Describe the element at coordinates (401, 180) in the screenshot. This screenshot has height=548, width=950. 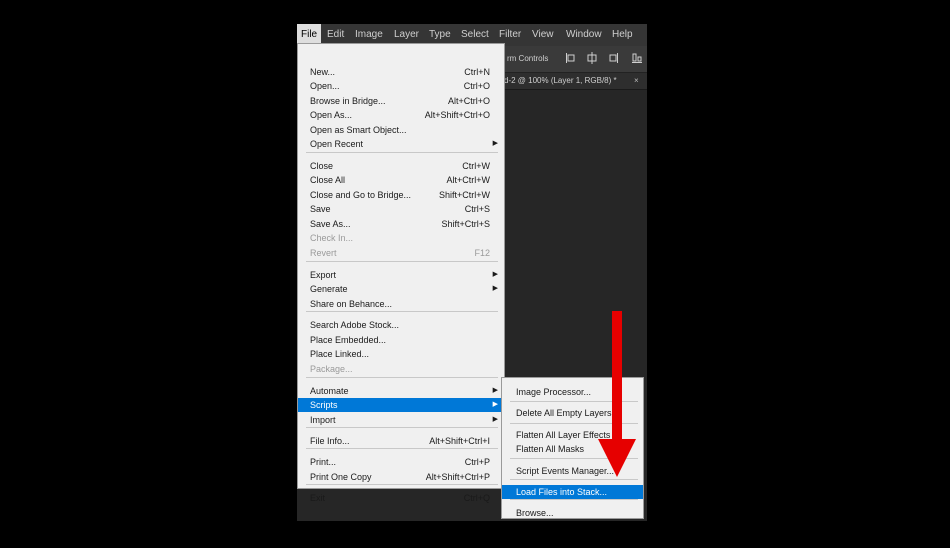
I see `menu-item-close-all: Close All Alt+Ctrl+W` at that location.